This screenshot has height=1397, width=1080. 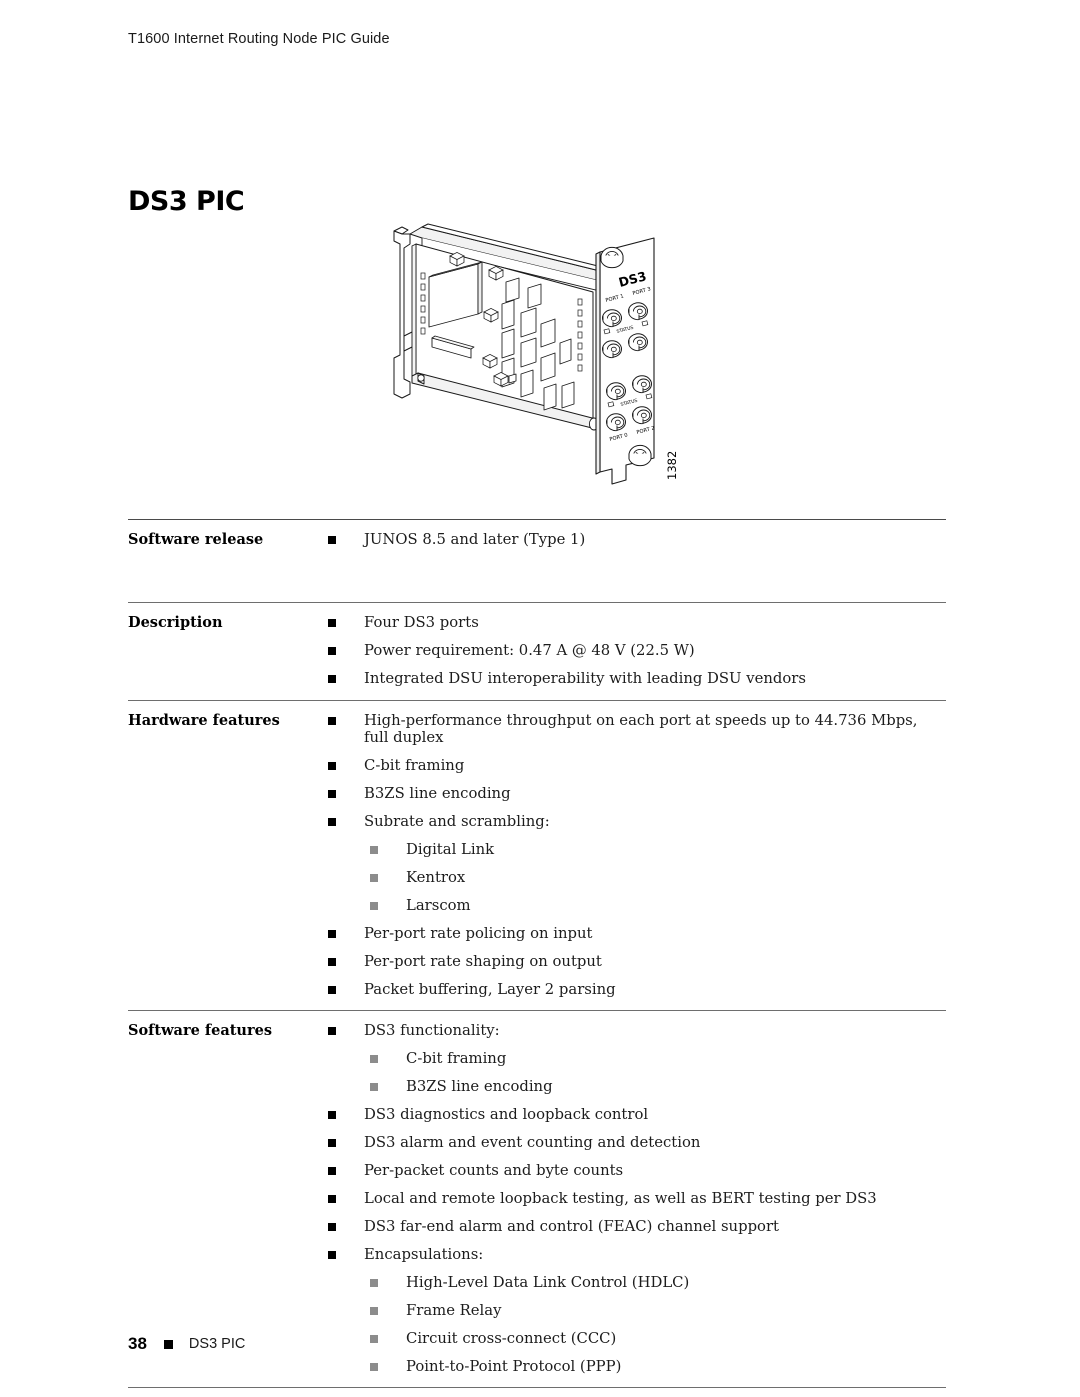 What do you see at coordinates (437, 794) in the screenshot?
I see `list-item-text: B3ZS line encoding` at bounding box center [437, 794].